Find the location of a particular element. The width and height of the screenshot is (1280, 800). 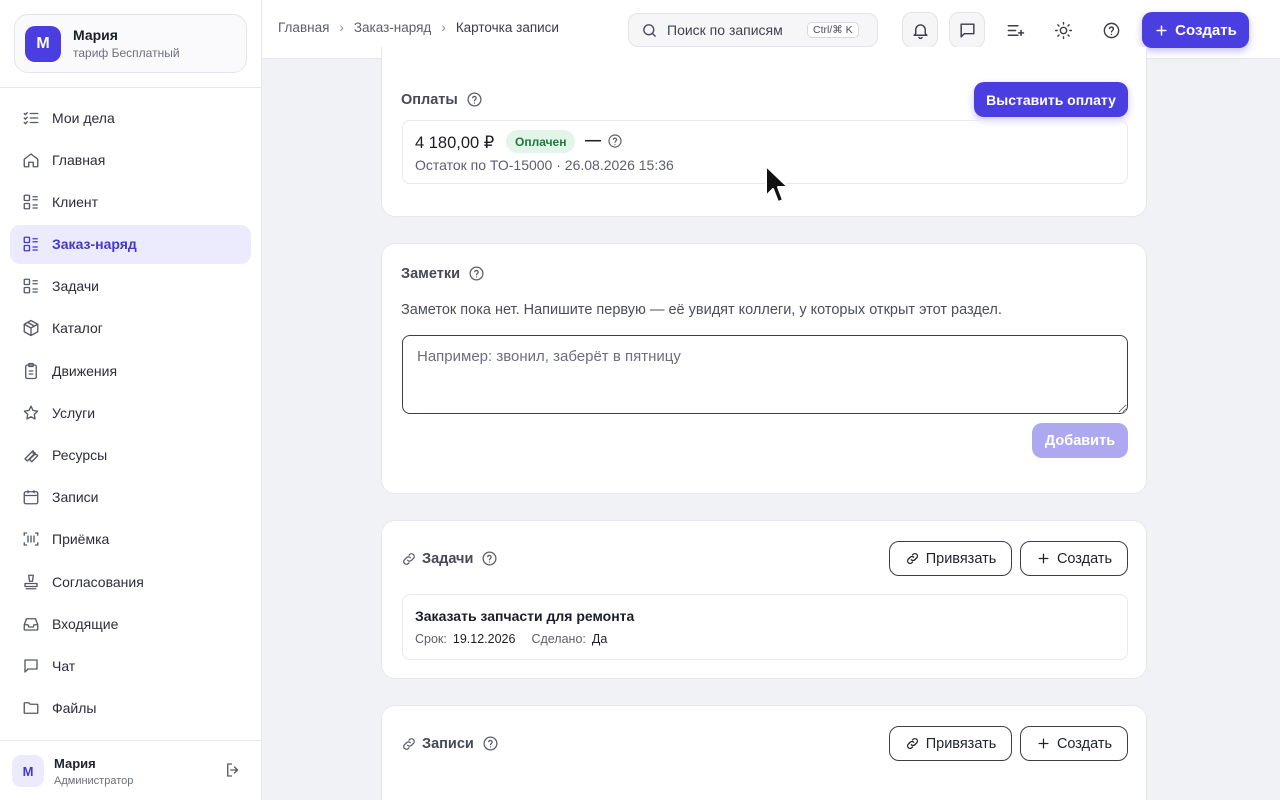

breadcrumb: Главная › Заказ-наряд › Карточка записи is located at coordinates (418, 27).